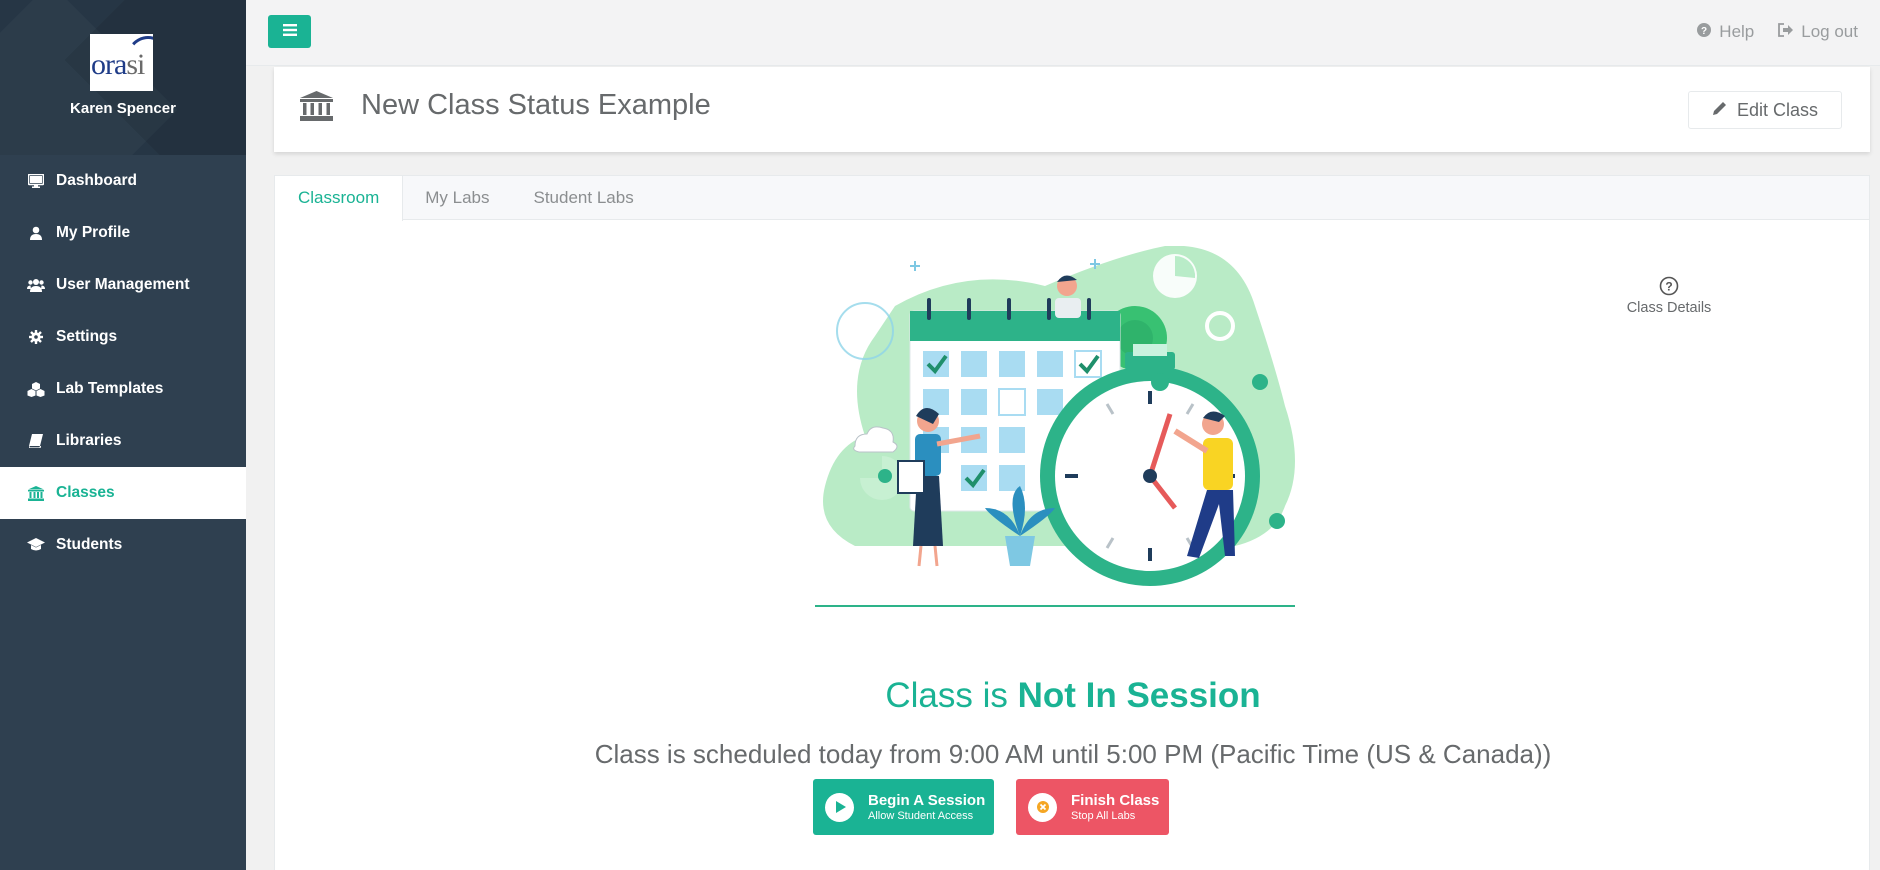 This screenshot has height=870, width=1880. I want to click on sidebar-item-label: My Profile, so click(93, 232).